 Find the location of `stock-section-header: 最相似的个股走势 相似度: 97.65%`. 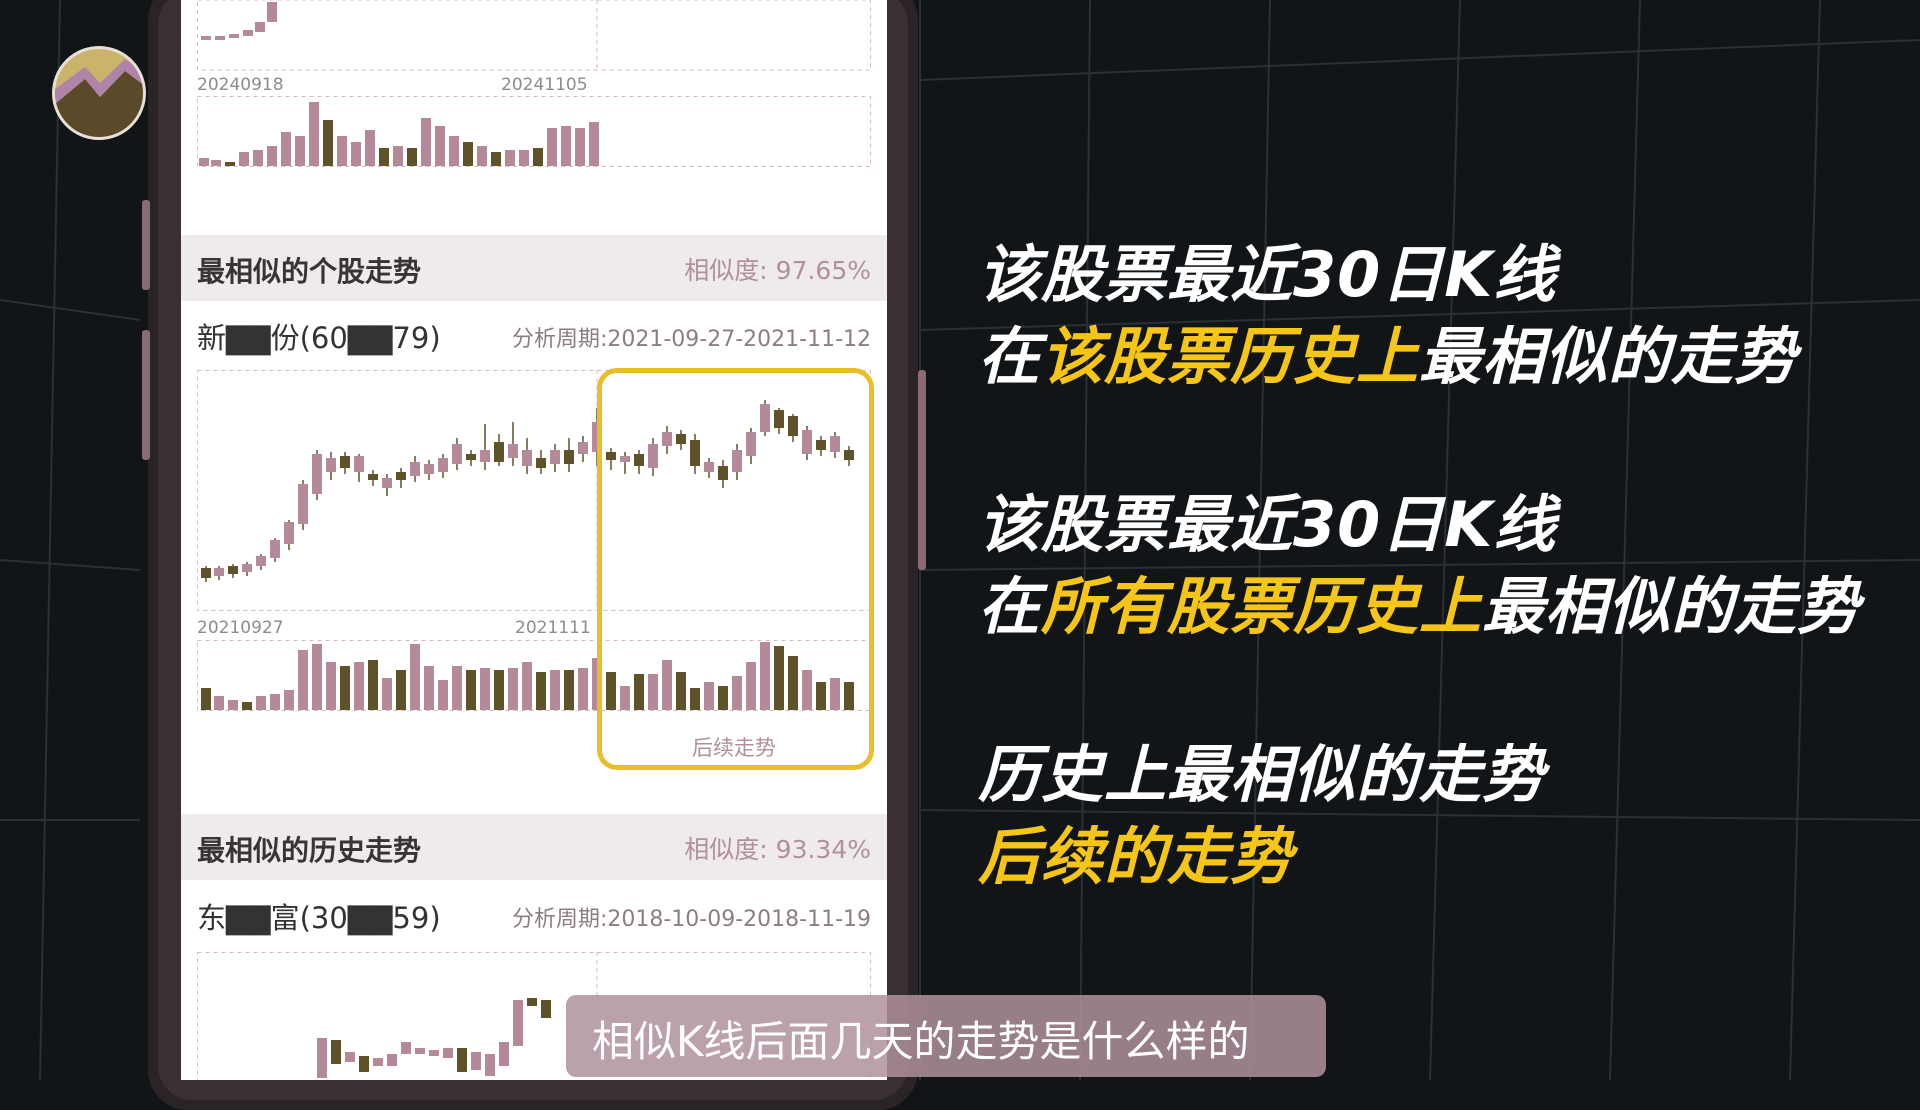

stock-section-header: 最相似的个股走势 相似度: 97.65% is located at coordinates (534, 268).